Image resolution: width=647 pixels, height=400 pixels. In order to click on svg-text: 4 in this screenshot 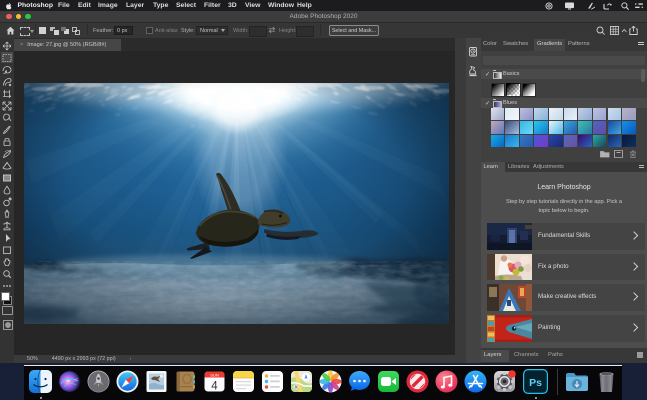, I will do `click(215, 387)`.